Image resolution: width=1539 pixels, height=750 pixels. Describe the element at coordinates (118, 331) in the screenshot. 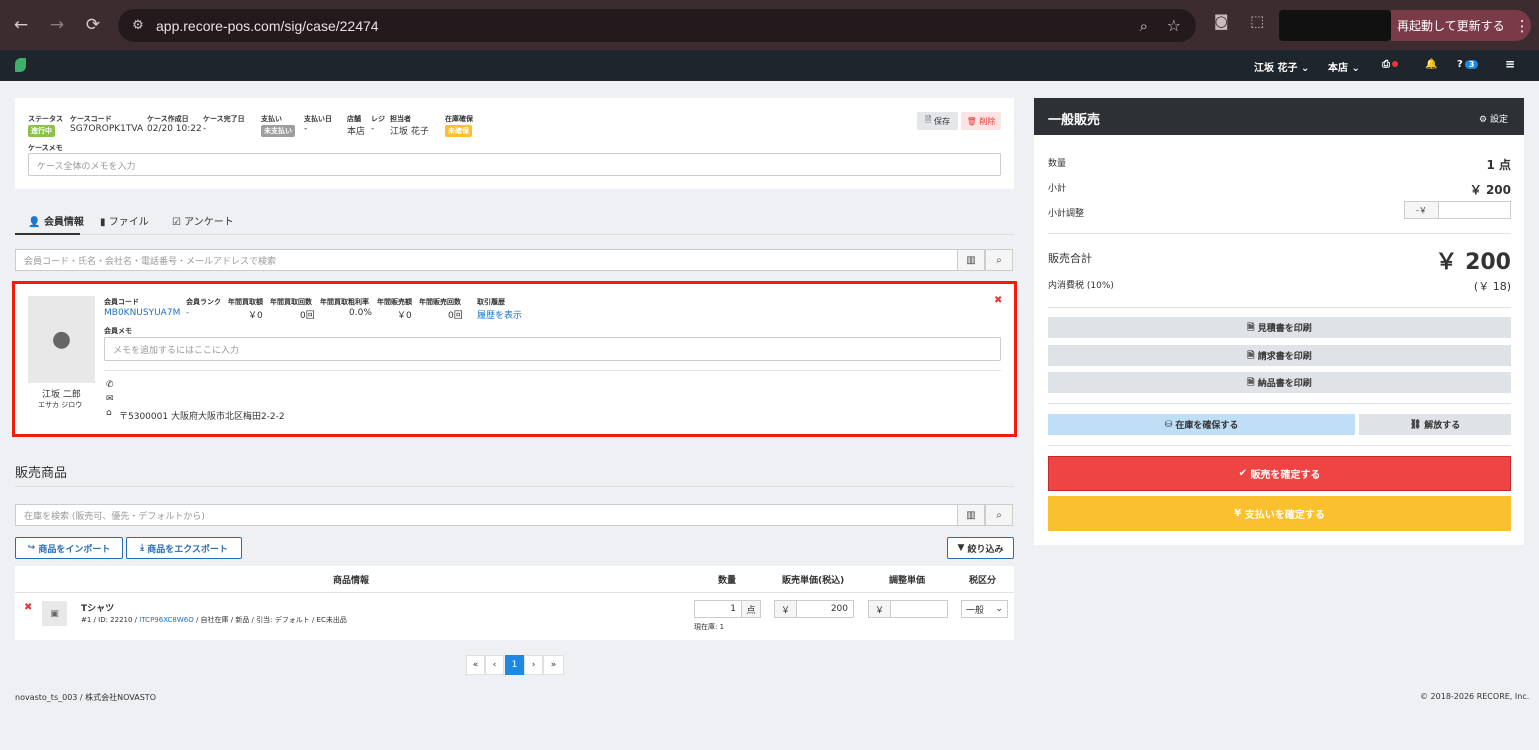

I see `member-memo-label: 会員メモ` at that location.